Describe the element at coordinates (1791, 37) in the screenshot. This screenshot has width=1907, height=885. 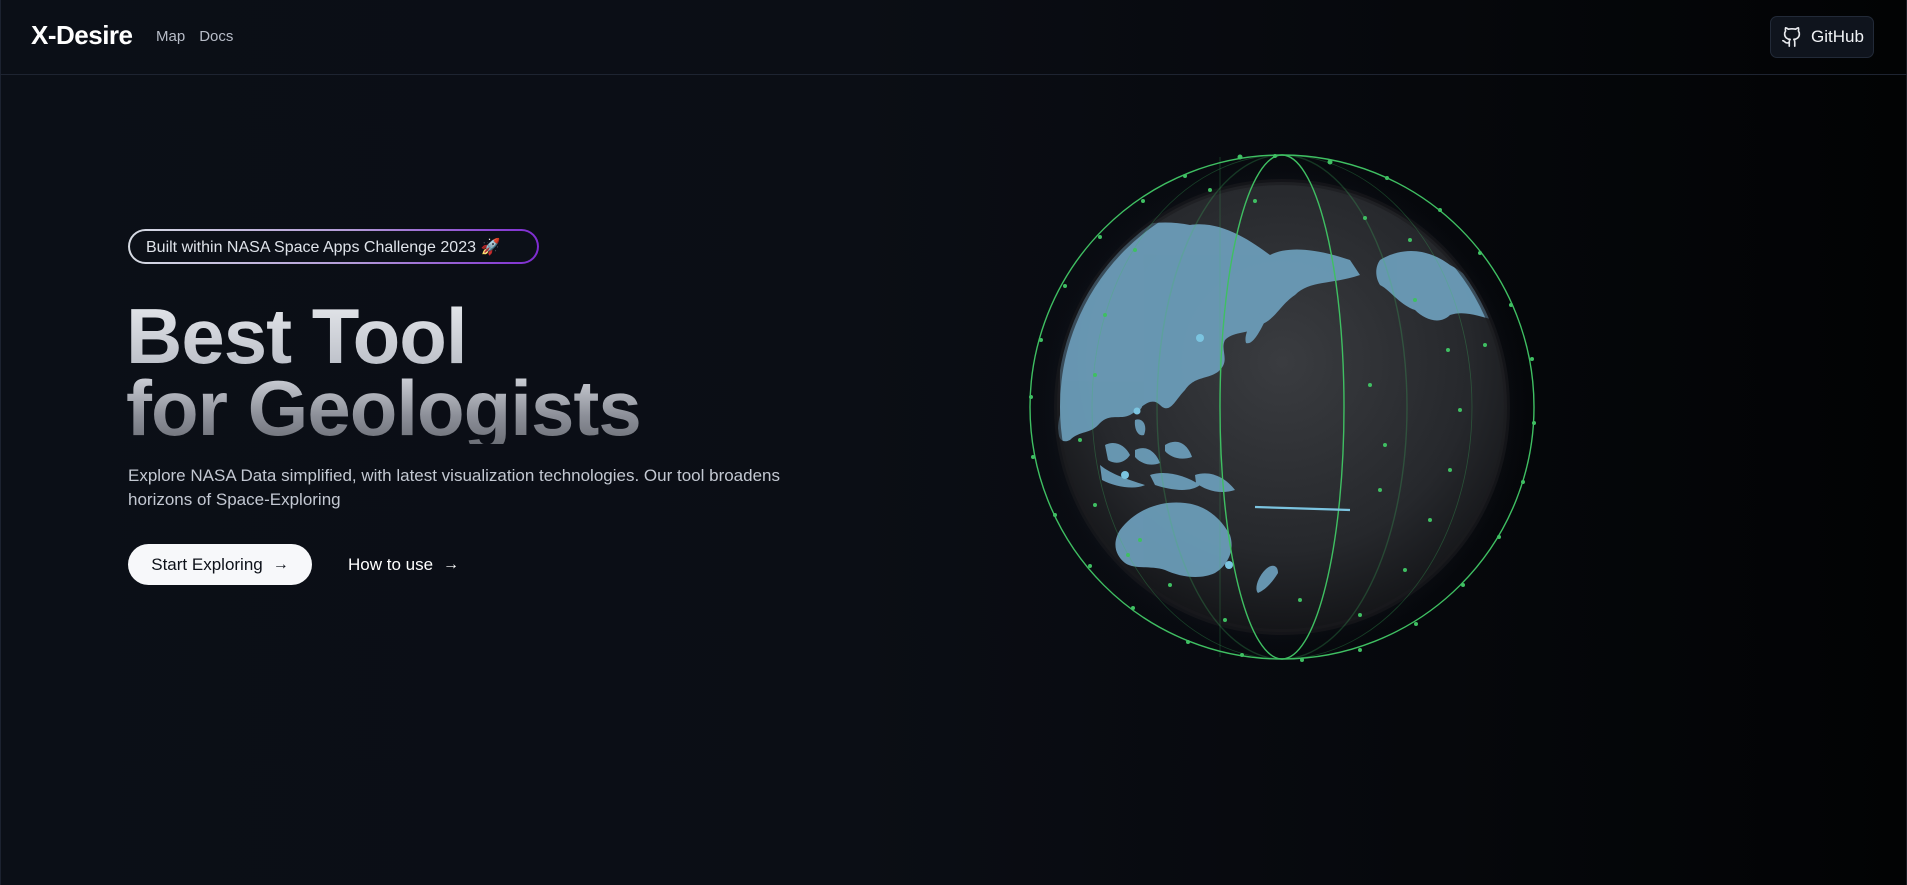
I see `github-icon` at that location.